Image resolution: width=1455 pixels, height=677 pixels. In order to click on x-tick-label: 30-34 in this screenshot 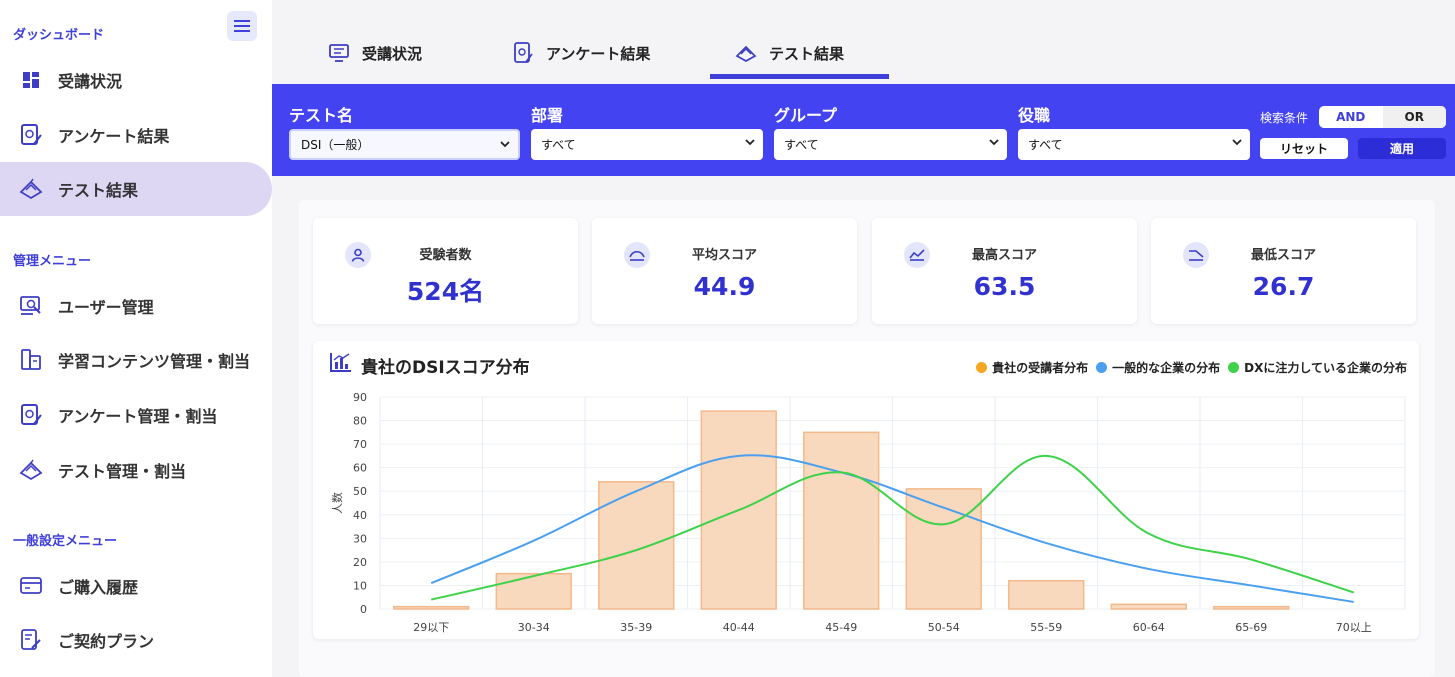, I will do `click(534, 627)`.